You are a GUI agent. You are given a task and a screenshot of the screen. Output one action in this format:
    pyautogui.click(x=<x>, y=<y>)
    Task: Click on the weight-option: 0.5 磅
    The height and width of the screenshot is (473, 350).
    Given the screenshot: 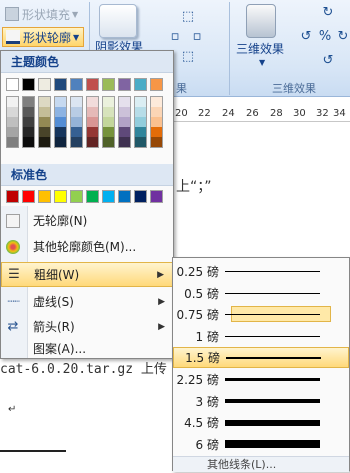 What is the action you would take?
    pyautogui.click(x=261, y=293)
    